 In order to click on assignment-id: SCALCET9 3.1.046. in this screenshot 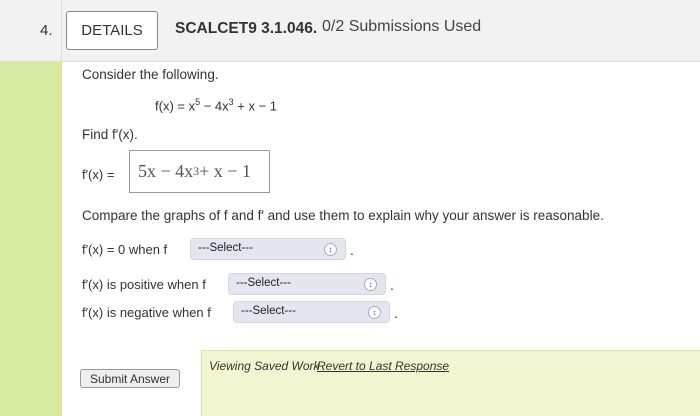, I will do `click(246, 28)`.